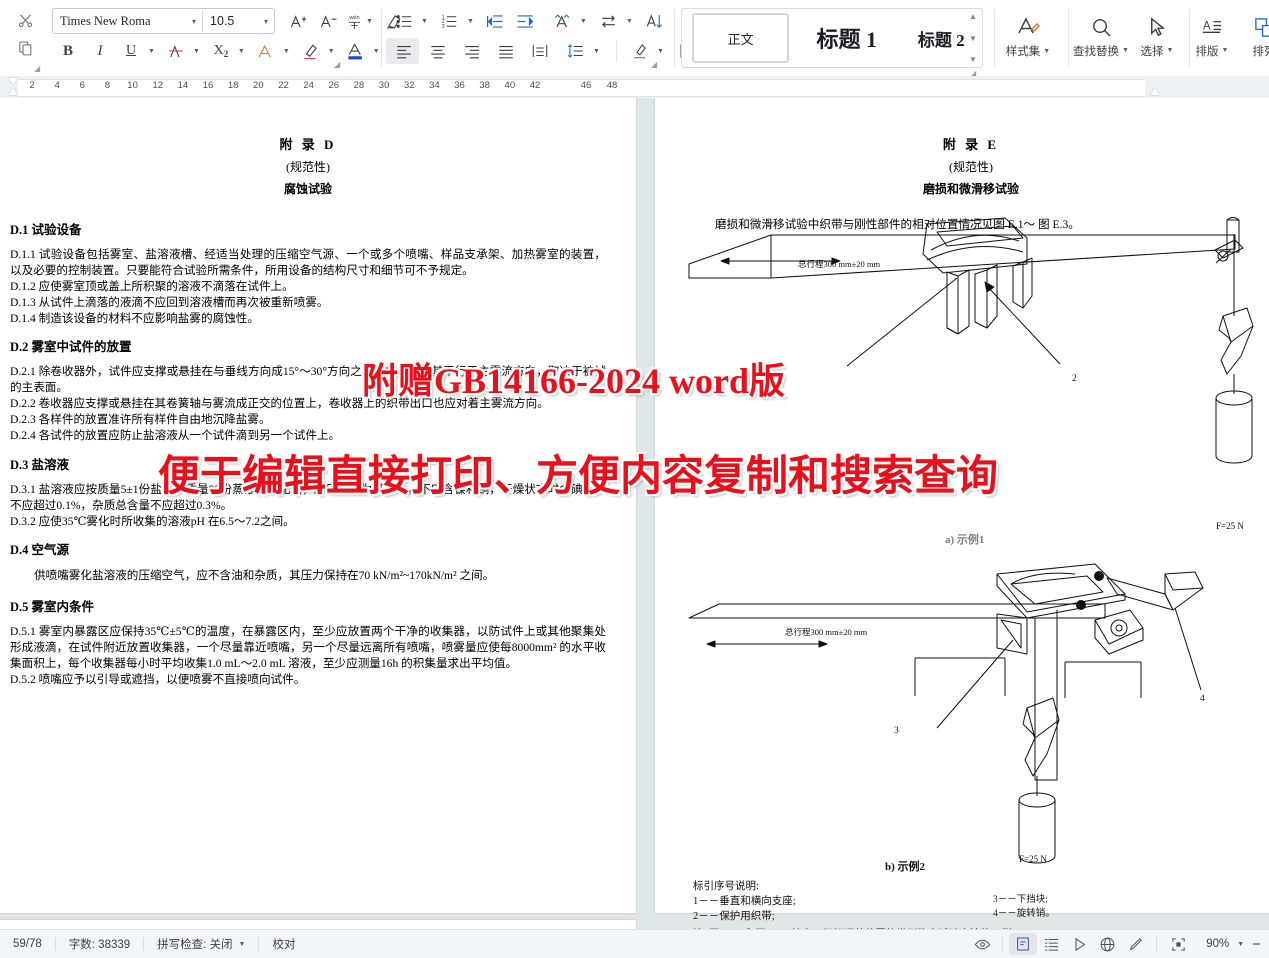 This screenshot has height=958, width=1269. I want to click on typeset-button: A 排版▼, so click(1212, 37).